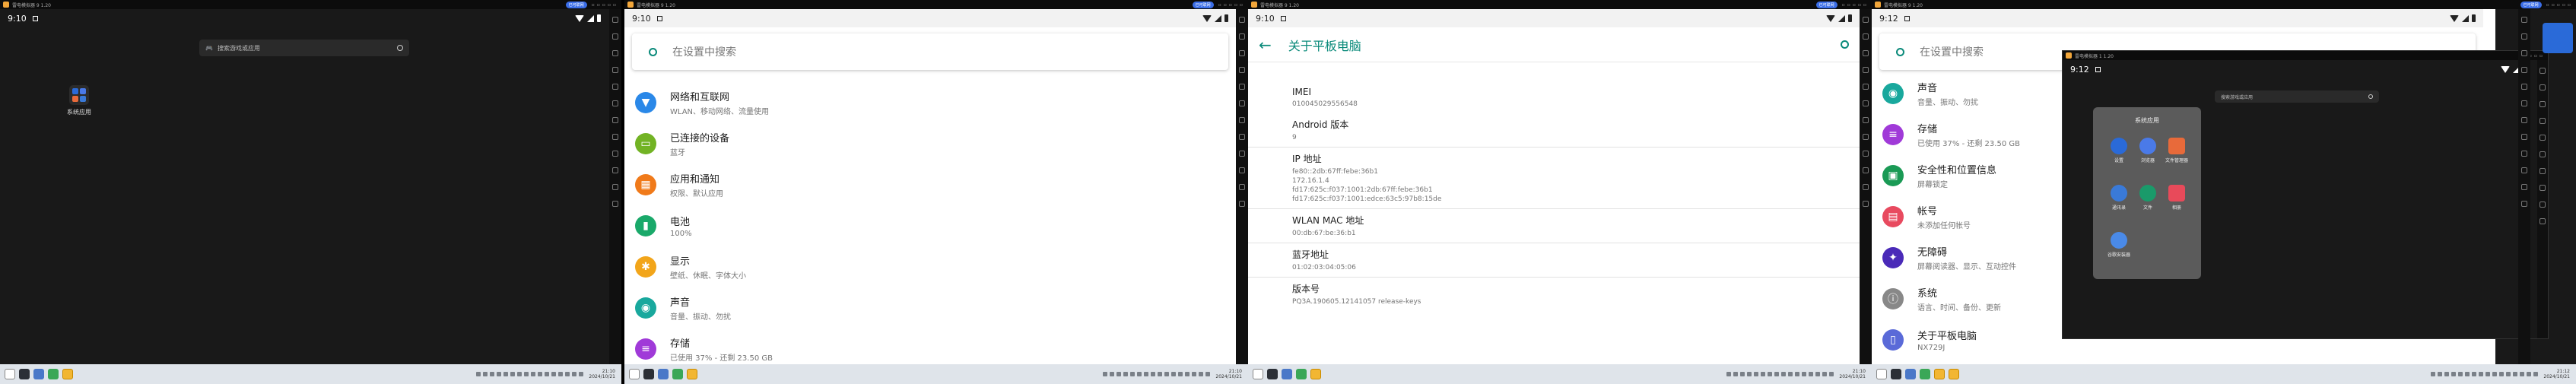  What do you see at coordinates (645, 144) in the screenshot?
I see `settings-item-icon: ▭` at bounding box center [645, 144].